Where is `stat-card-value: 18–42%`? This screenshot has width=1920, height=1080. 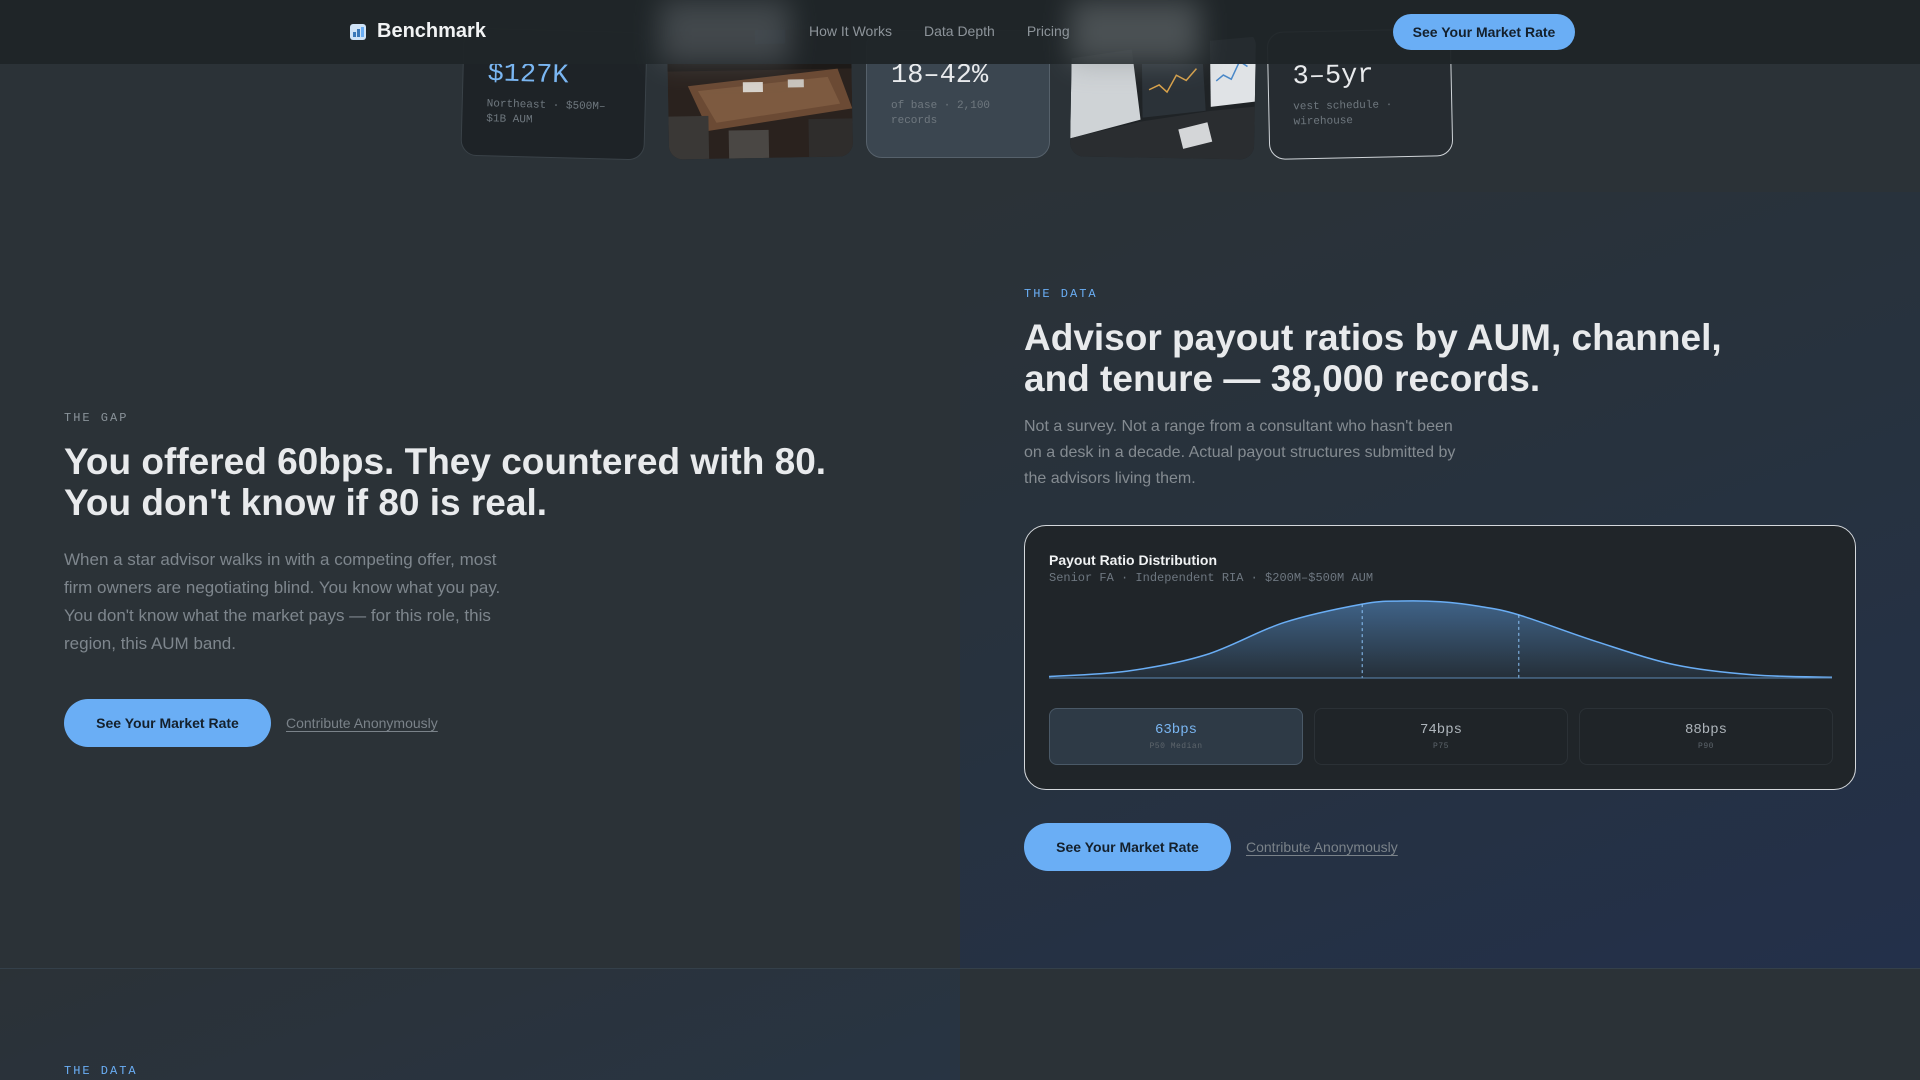
stat-card-value: 18–42% is located at coordinates (940, 76).